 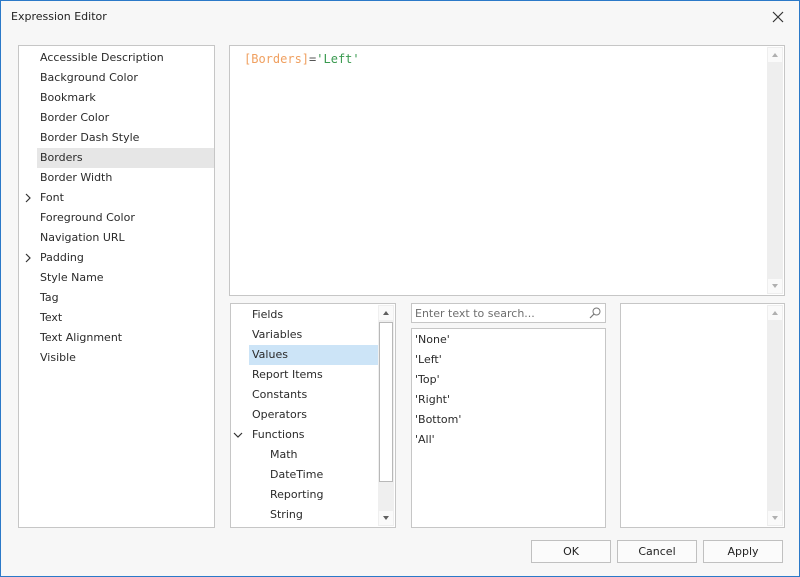 I want to click on property-item: Accessible Description, so click(x=125, y=58).